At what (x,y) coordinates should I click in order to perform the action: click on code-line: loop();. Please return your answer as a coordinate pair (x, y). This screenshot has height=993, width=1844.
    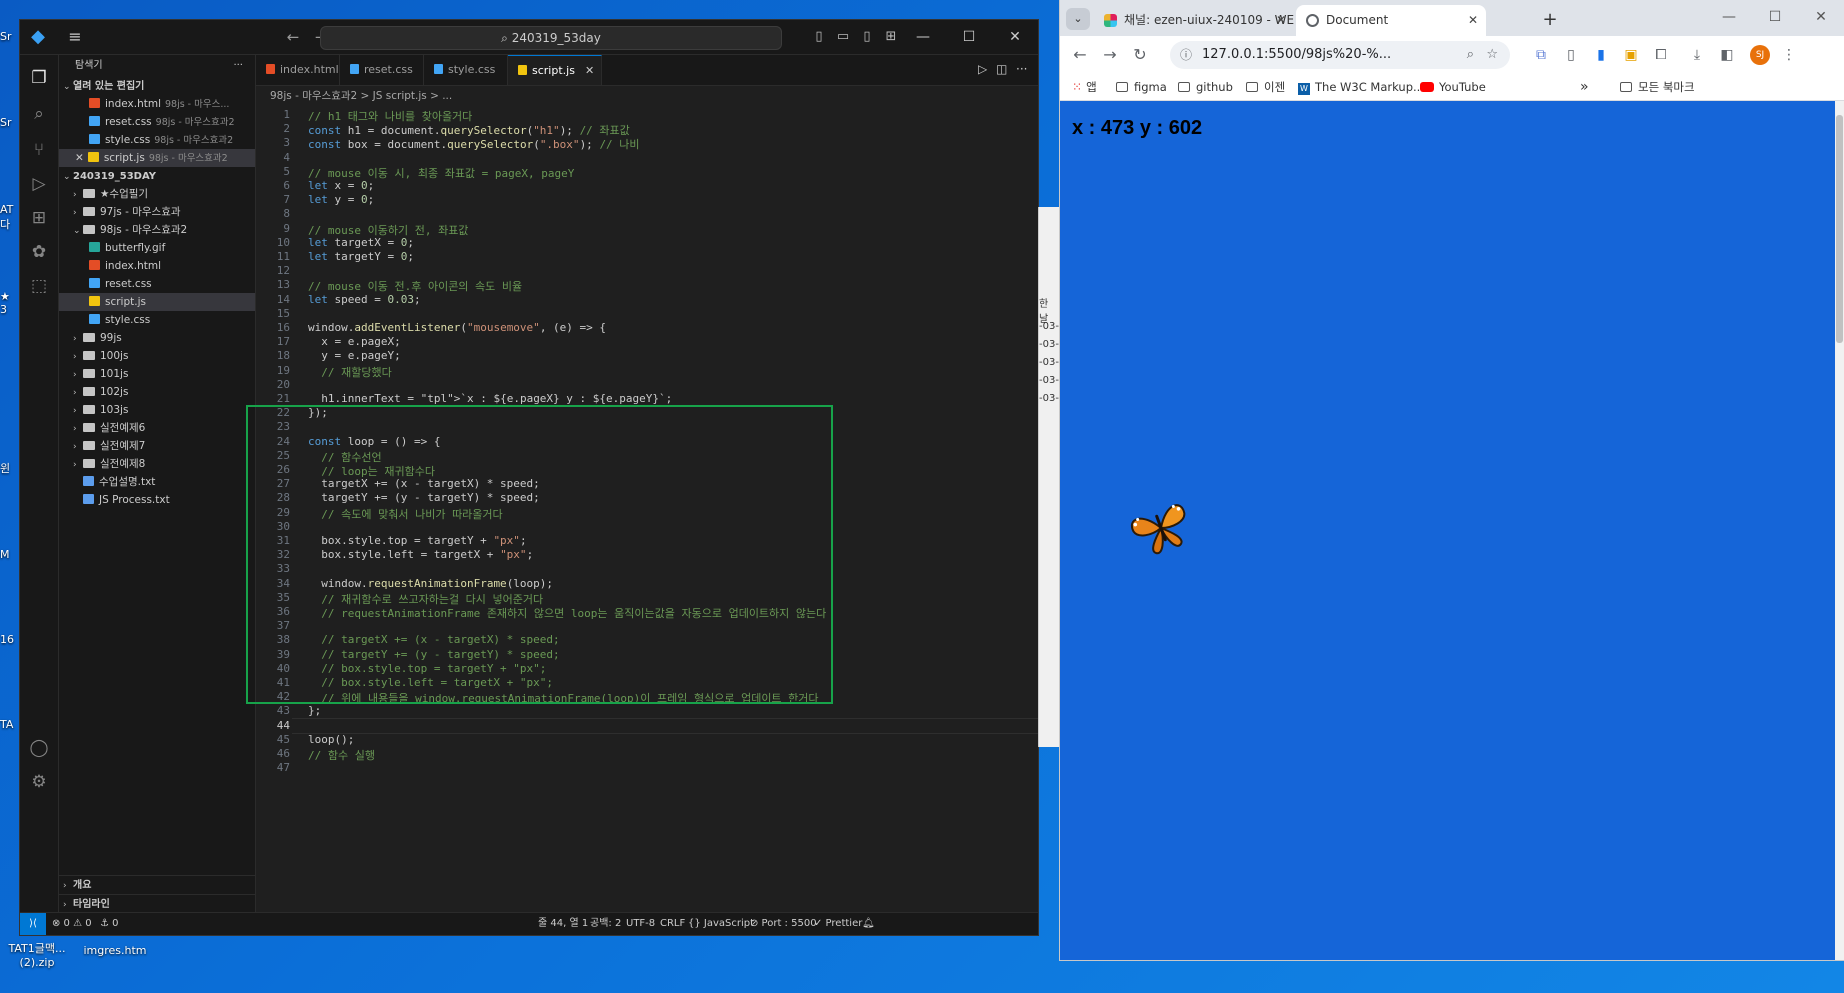
    Looking at the image, I should click on (331, 739).